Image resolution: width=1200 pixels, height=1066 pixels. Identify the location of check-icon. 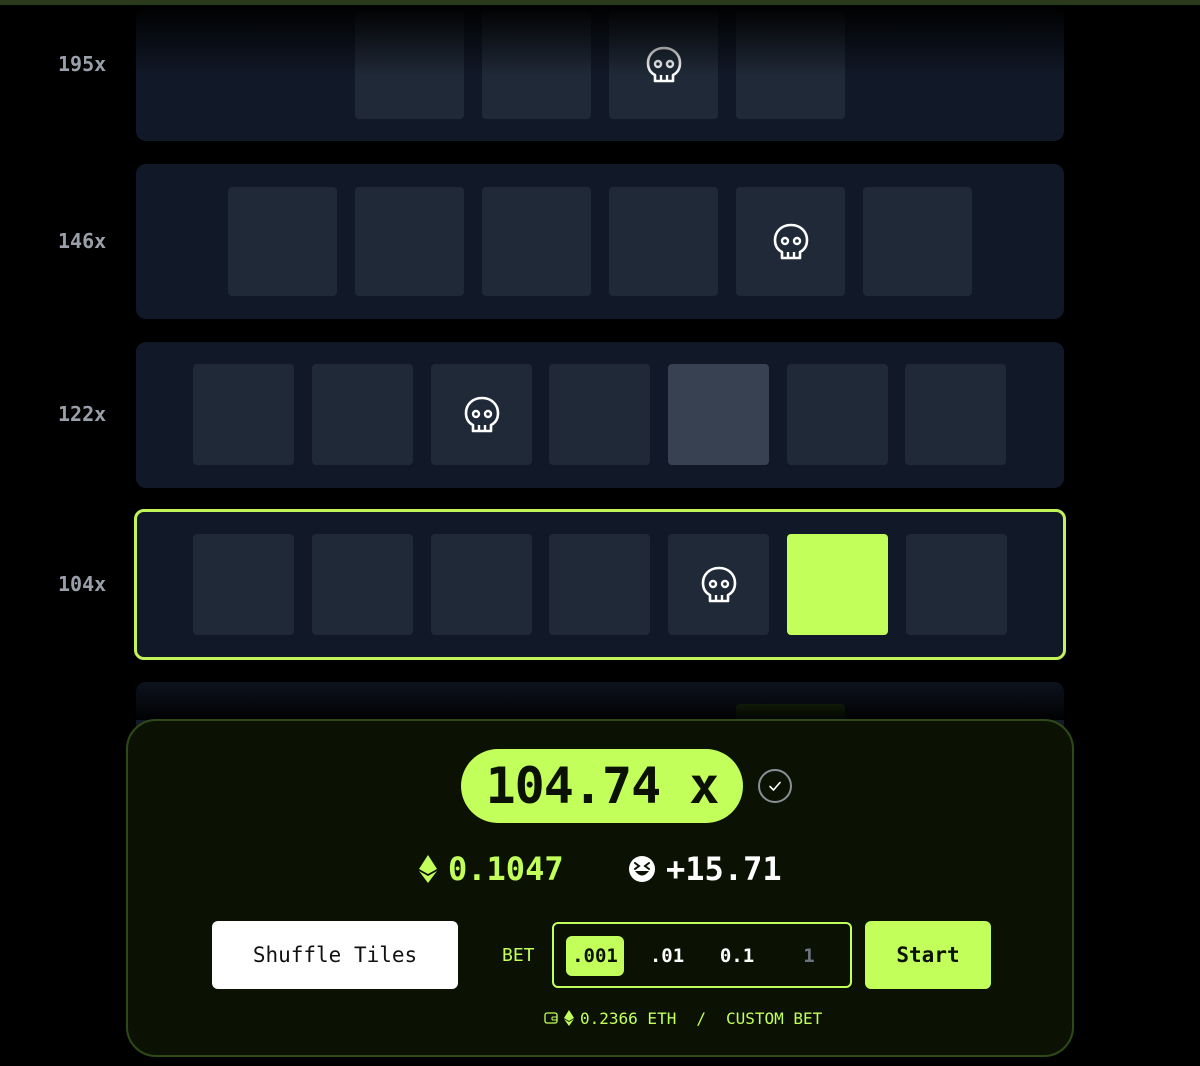
(775, 786).